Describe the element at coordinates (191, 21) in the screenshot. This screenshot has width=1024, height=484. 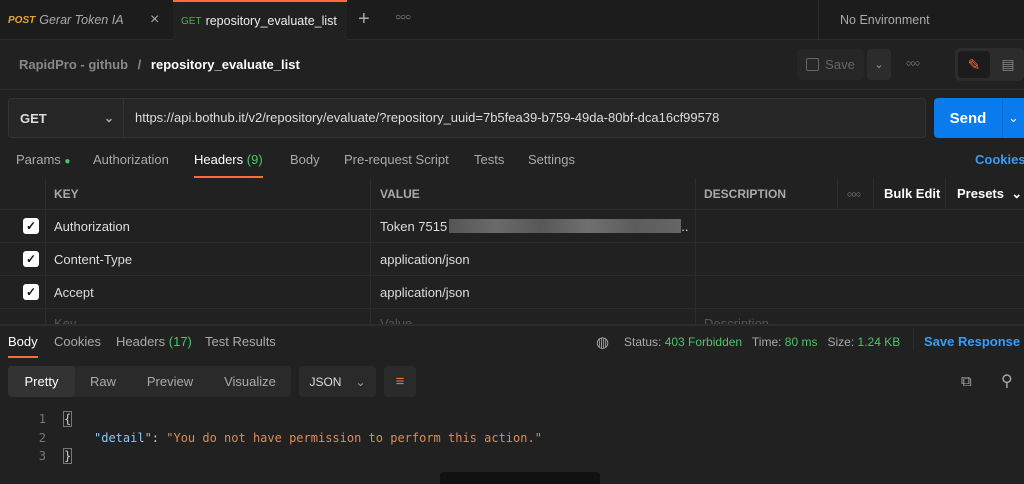
I see `method-badge: GET` at that location.